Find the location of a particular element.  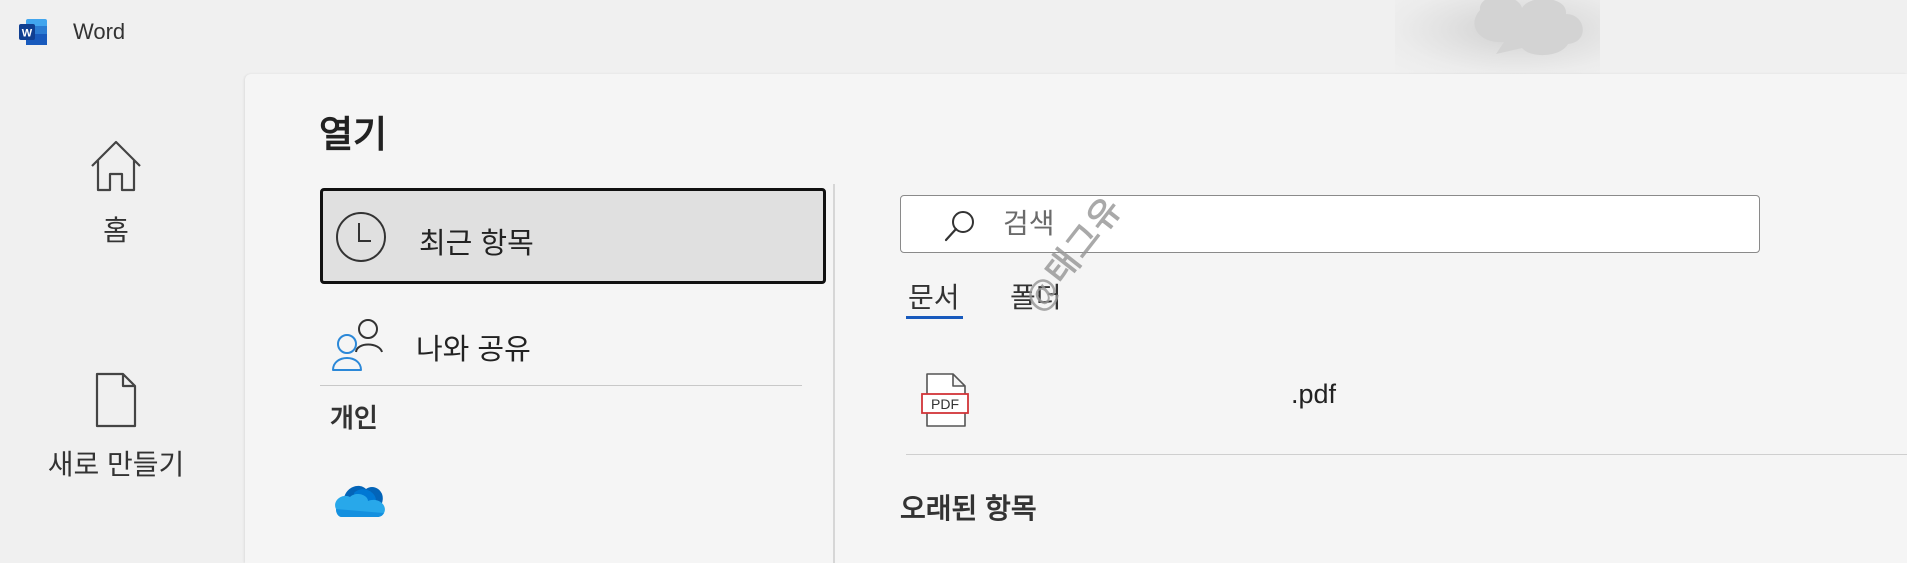

tab-folders: 폴더 is located at coordinates (1036, 296).